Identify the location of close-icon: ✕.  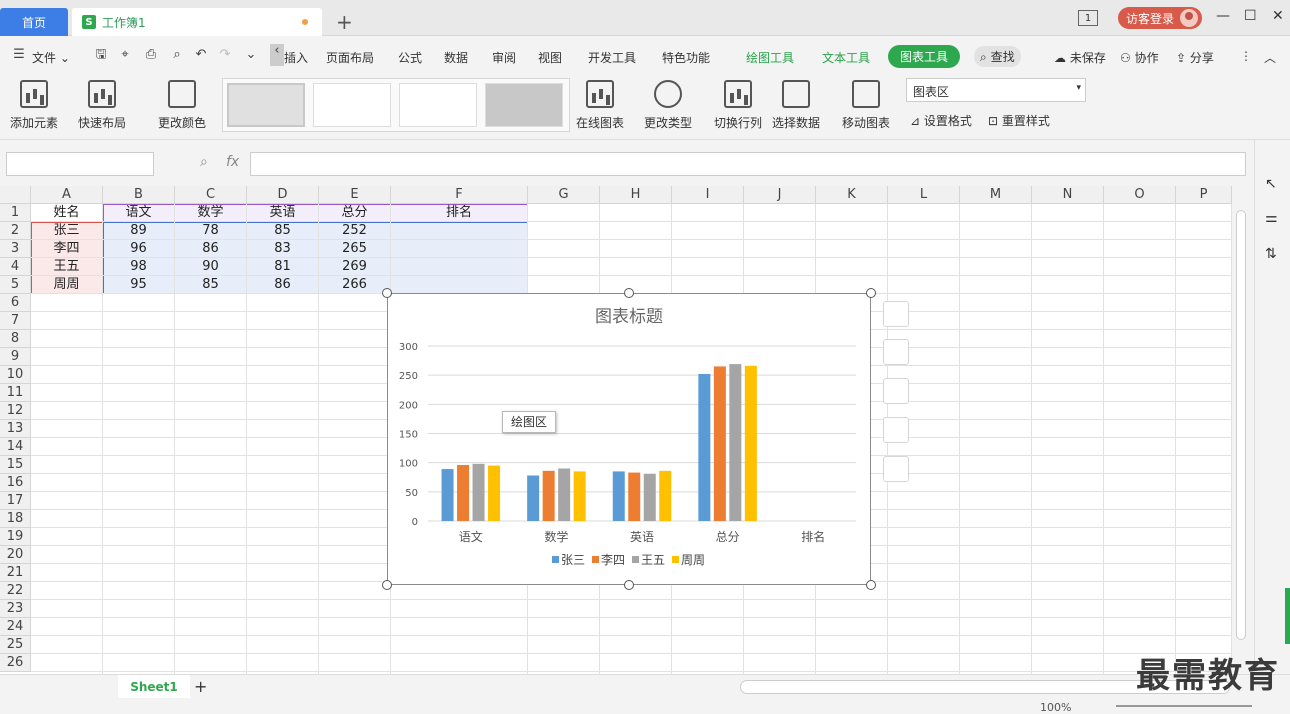
(1278, 16).